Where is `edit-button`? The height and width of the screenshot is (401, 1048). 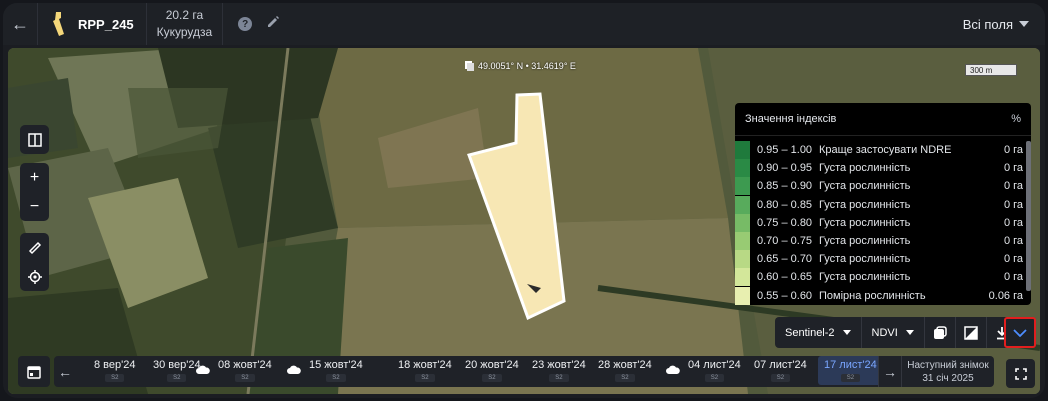
edit-button is located at coordinates (273, 24).